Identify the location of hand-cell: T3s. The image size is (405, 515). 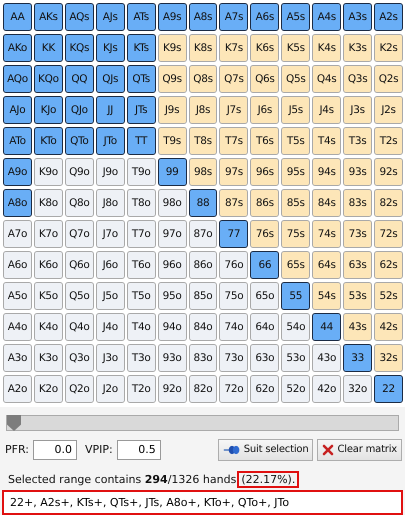
(357, 141).